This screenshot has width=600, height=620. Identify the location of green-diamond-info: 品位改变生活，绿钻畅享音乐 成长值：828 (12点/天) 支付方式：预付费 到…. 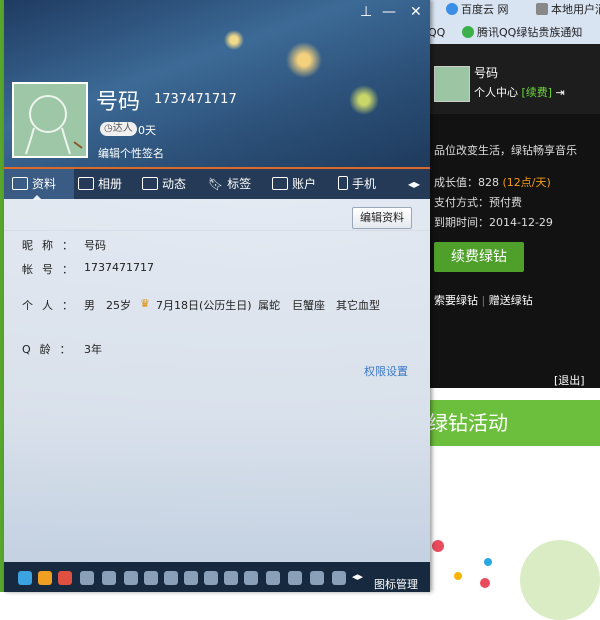
(514, 251).